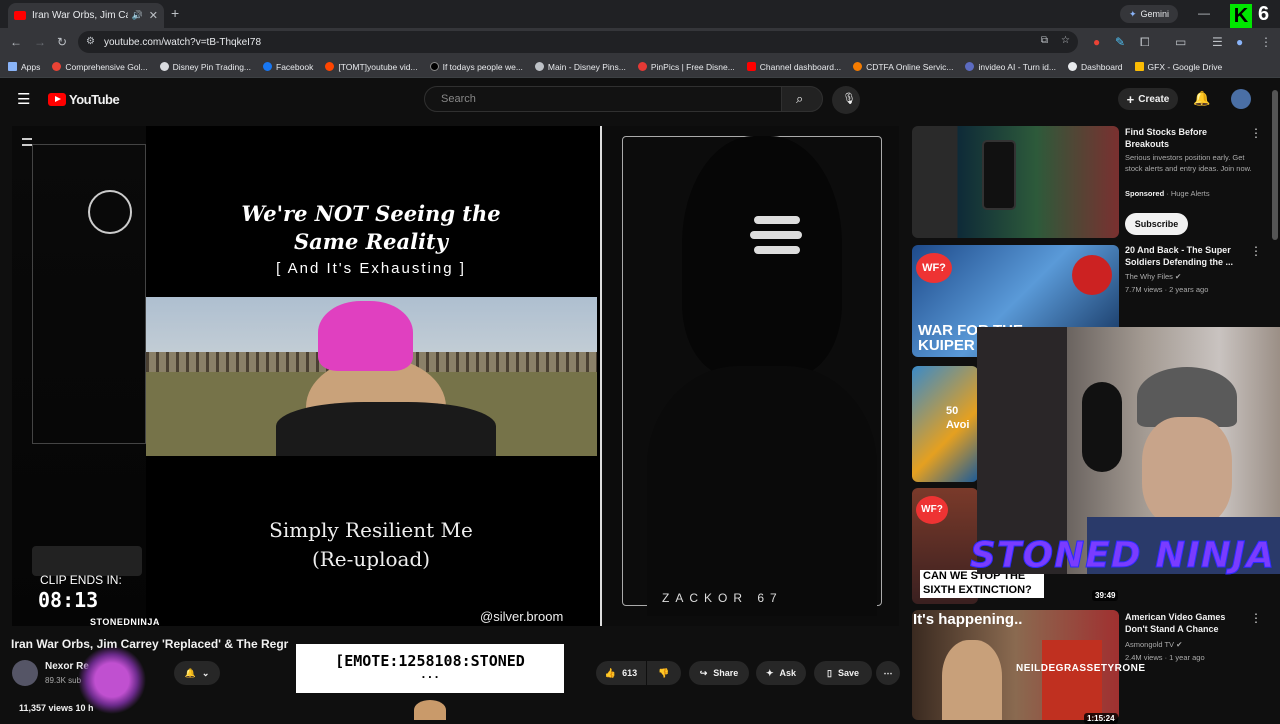 Image resolution: width=1280 pixels, height=724 pixels. Describe the element at coordinates (1096, 42) in the screenshot. I see `extension-icon: ●` at that location.